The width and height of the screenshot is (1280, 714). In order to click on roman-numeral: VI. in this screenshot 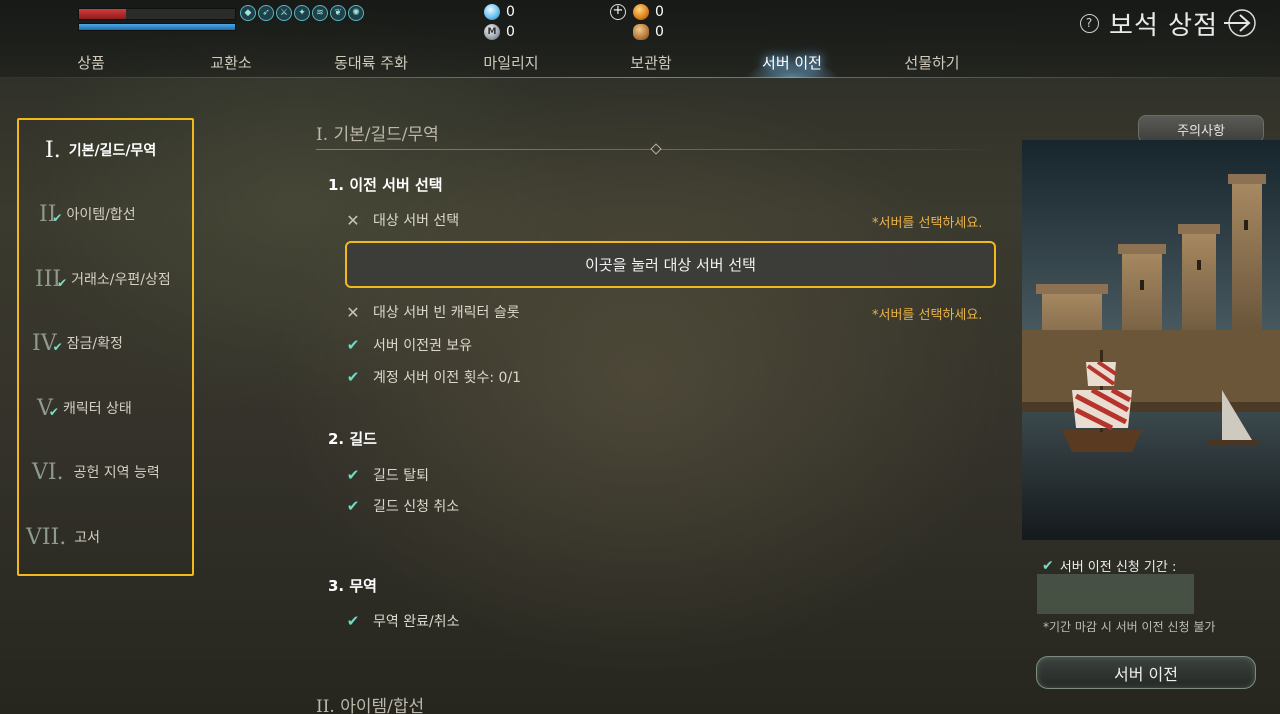, I will do `click(48, 472)`.